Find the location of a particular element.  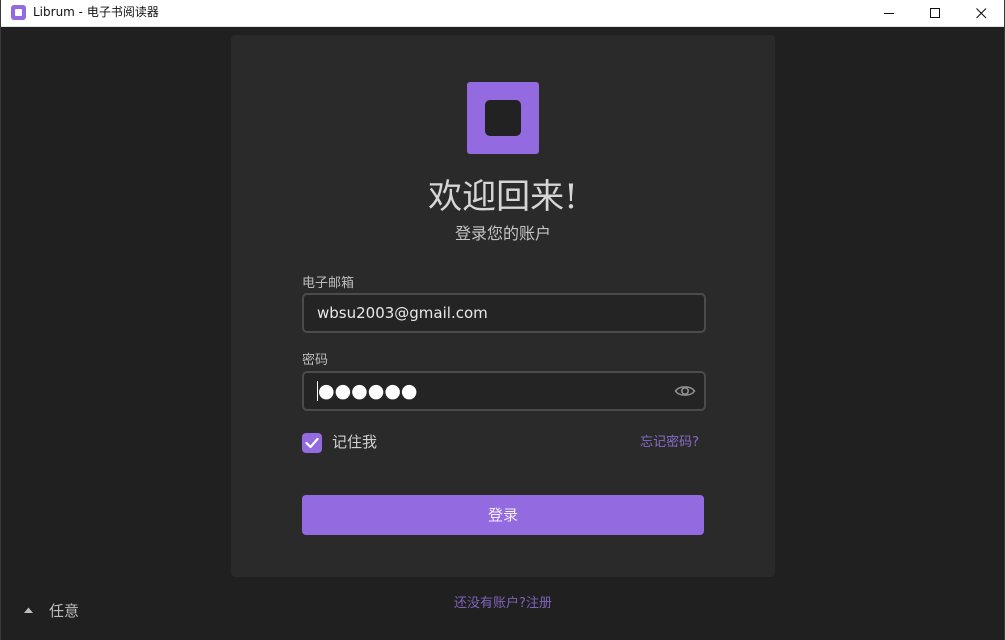

text-caret is located at coordinates (317, 391).